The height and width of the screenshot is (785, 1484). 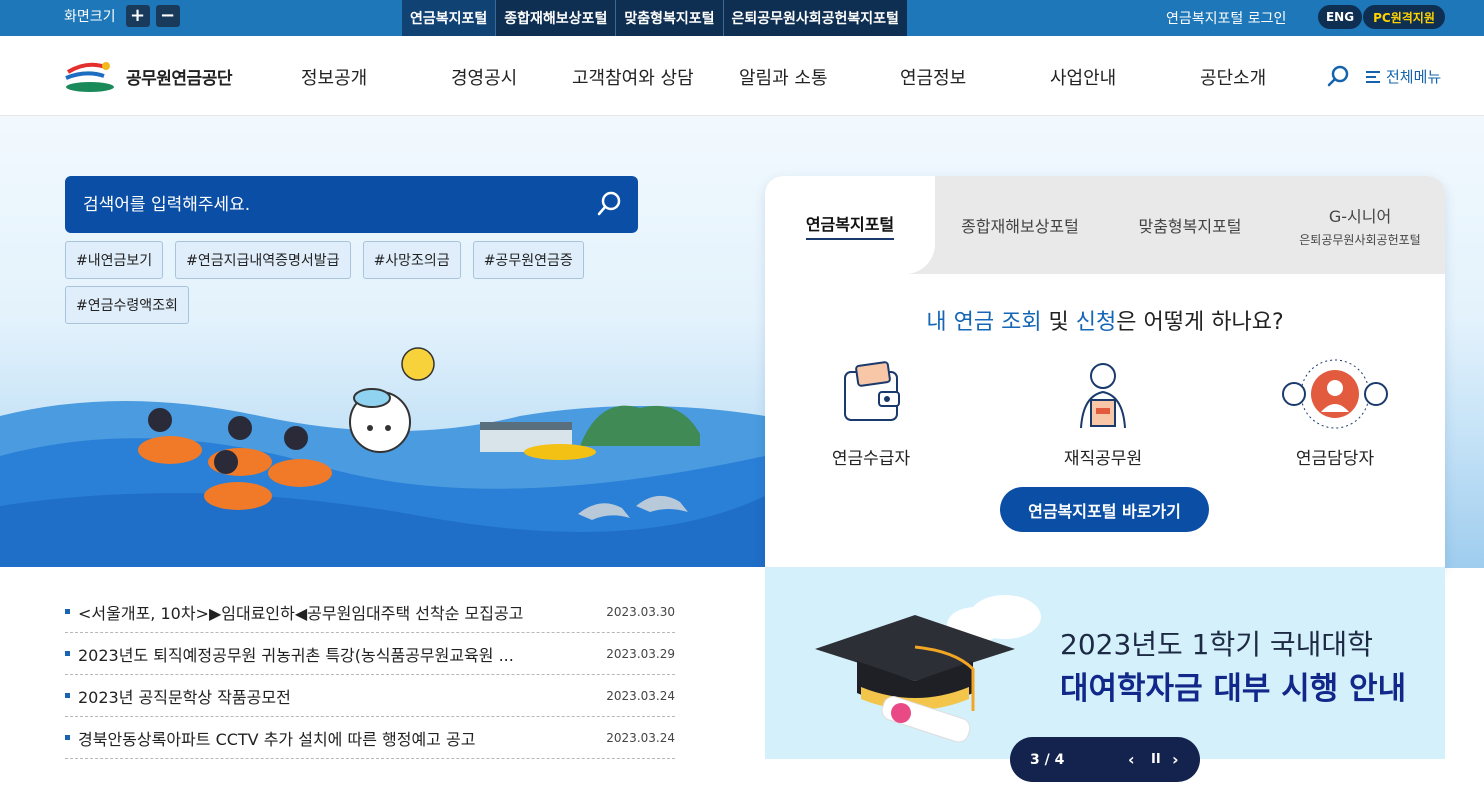 I want to click on hashtag-pension-card: #공무원연금증, so click(x=528, y=260).